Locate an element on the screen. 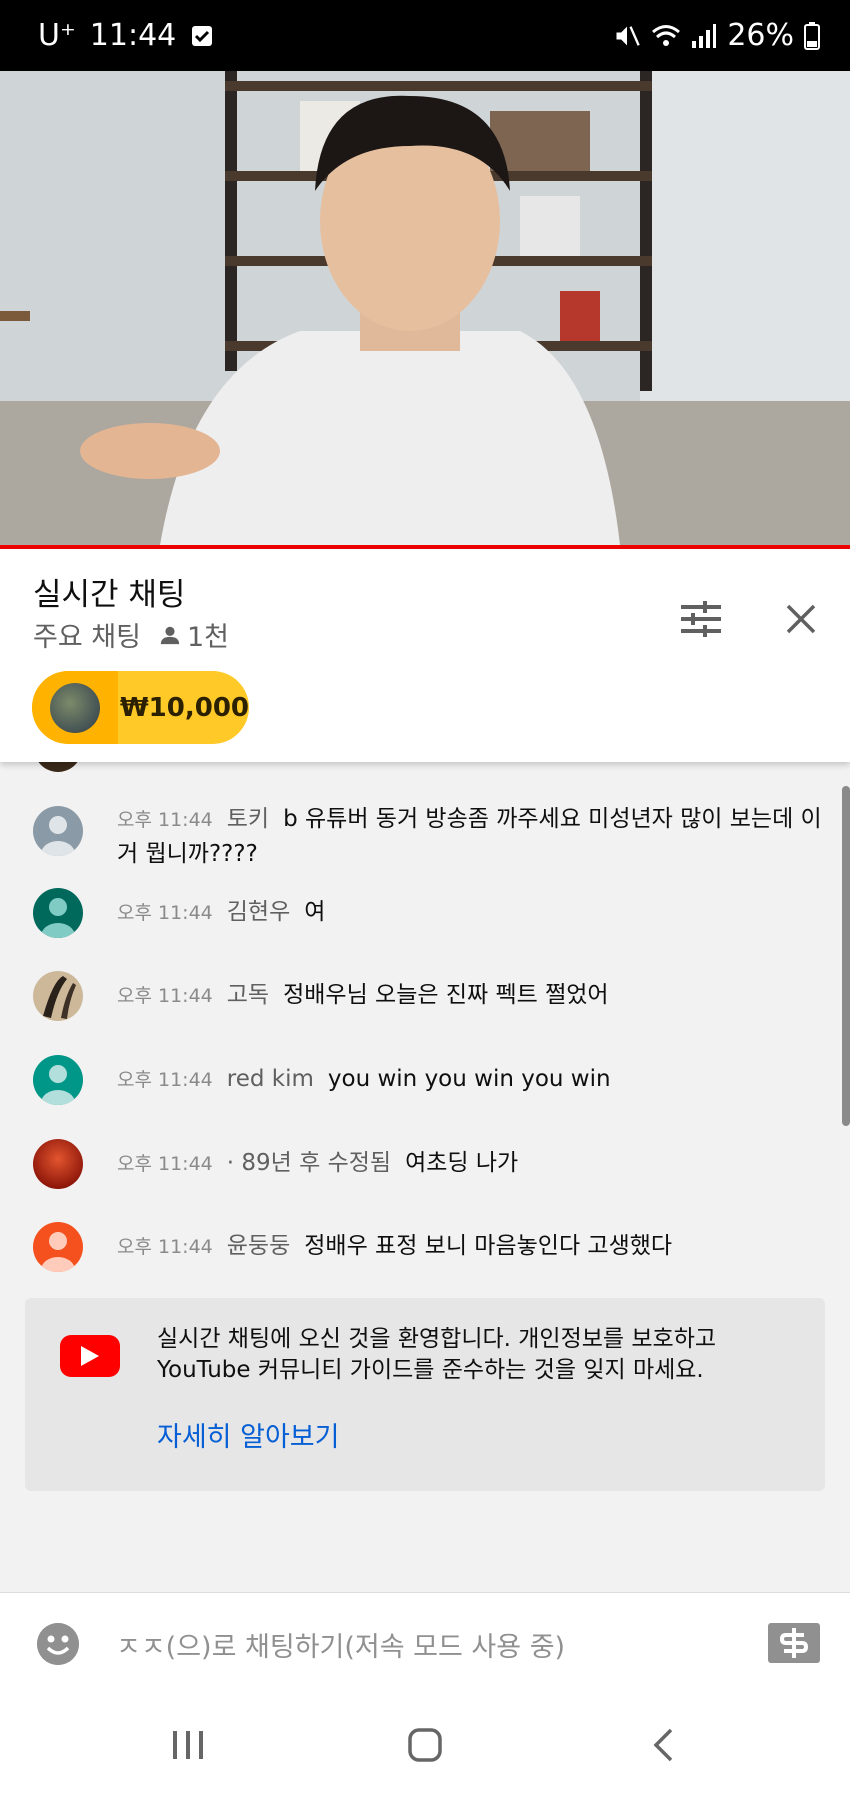 This screenshot has width=850, height=1795. recent-apps-icon is located at coordinates (188, 1744).